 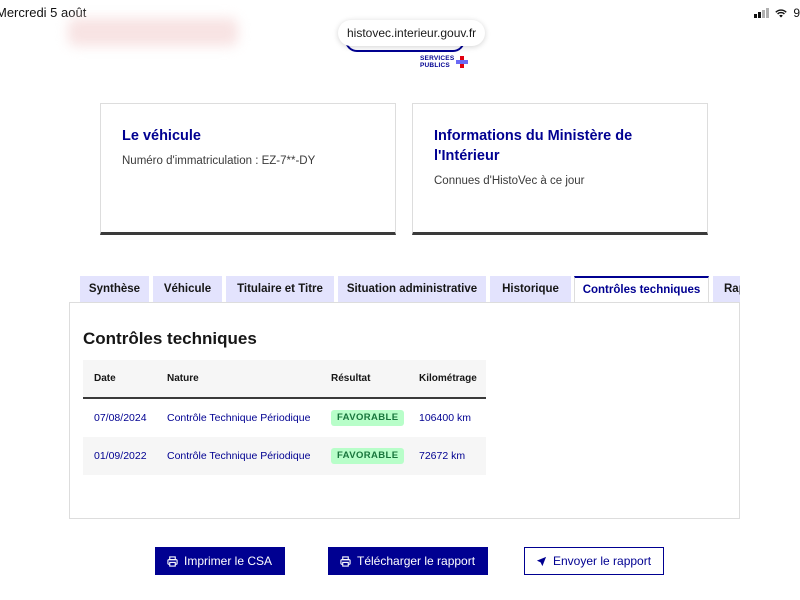 What do you see at coordinates (416, 561) in the screenshot?
I see `download-report-label: Télécharger le rapport` at bounding box center [416, 561].